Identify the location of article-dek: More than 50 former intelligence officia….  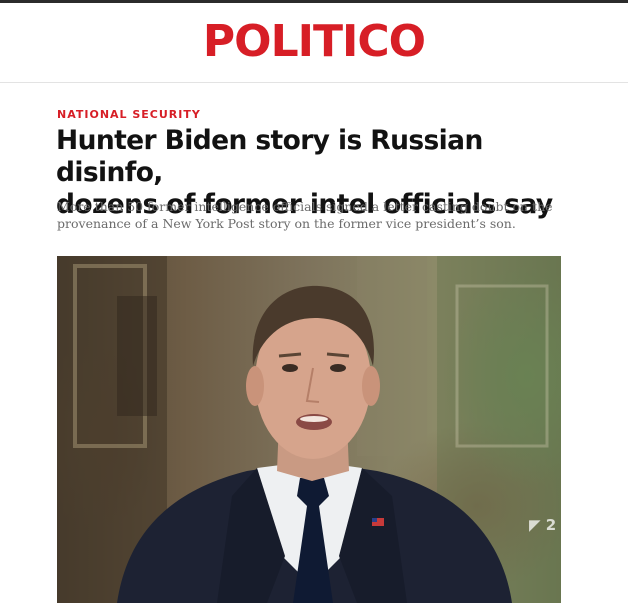
(317, 215).